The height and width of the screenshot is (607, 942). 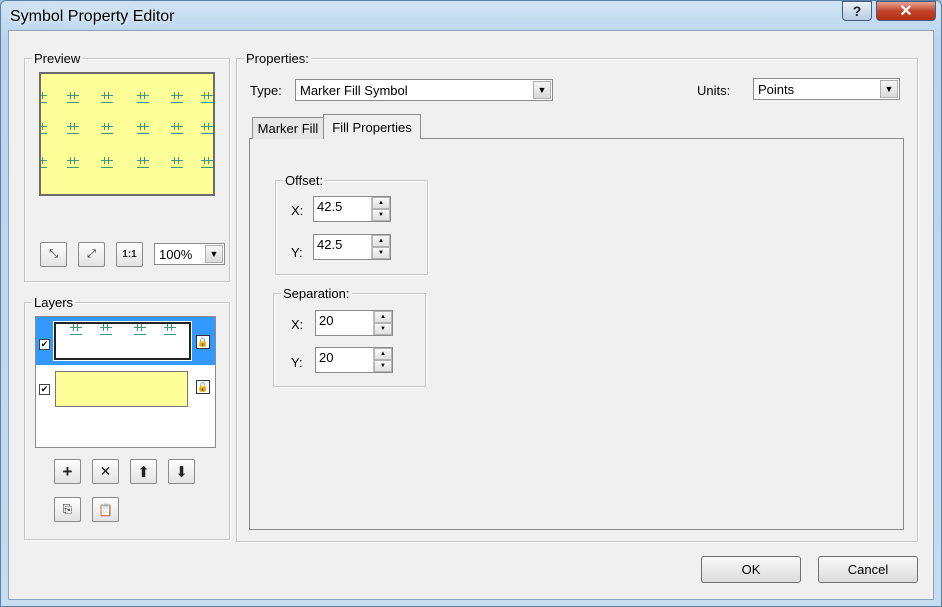 I want to click on add-layer-button: +, so click(x=67, y=471).